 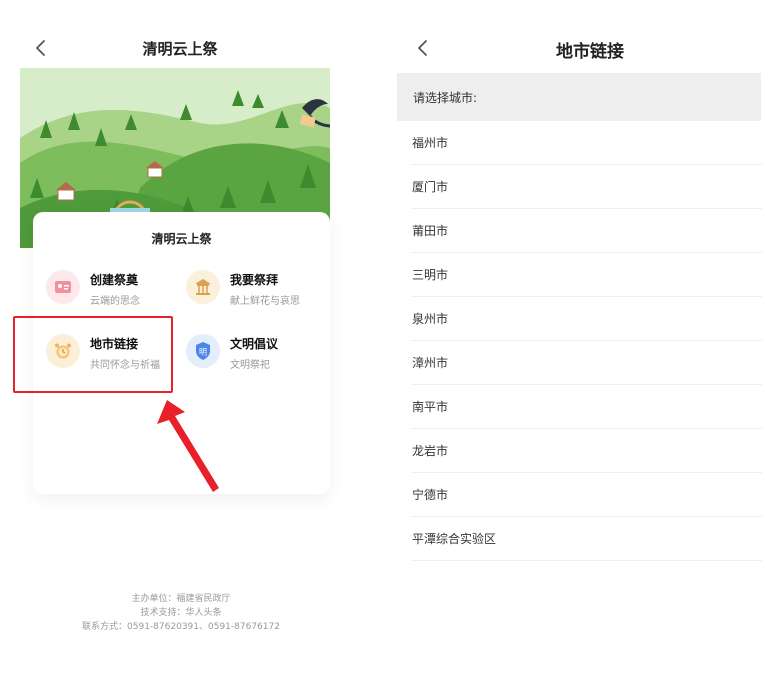 What do you see at coordinates (254, 344) in the screenshot?
I see `tile-name: 文明倡议` at bounding box center [254, 344].